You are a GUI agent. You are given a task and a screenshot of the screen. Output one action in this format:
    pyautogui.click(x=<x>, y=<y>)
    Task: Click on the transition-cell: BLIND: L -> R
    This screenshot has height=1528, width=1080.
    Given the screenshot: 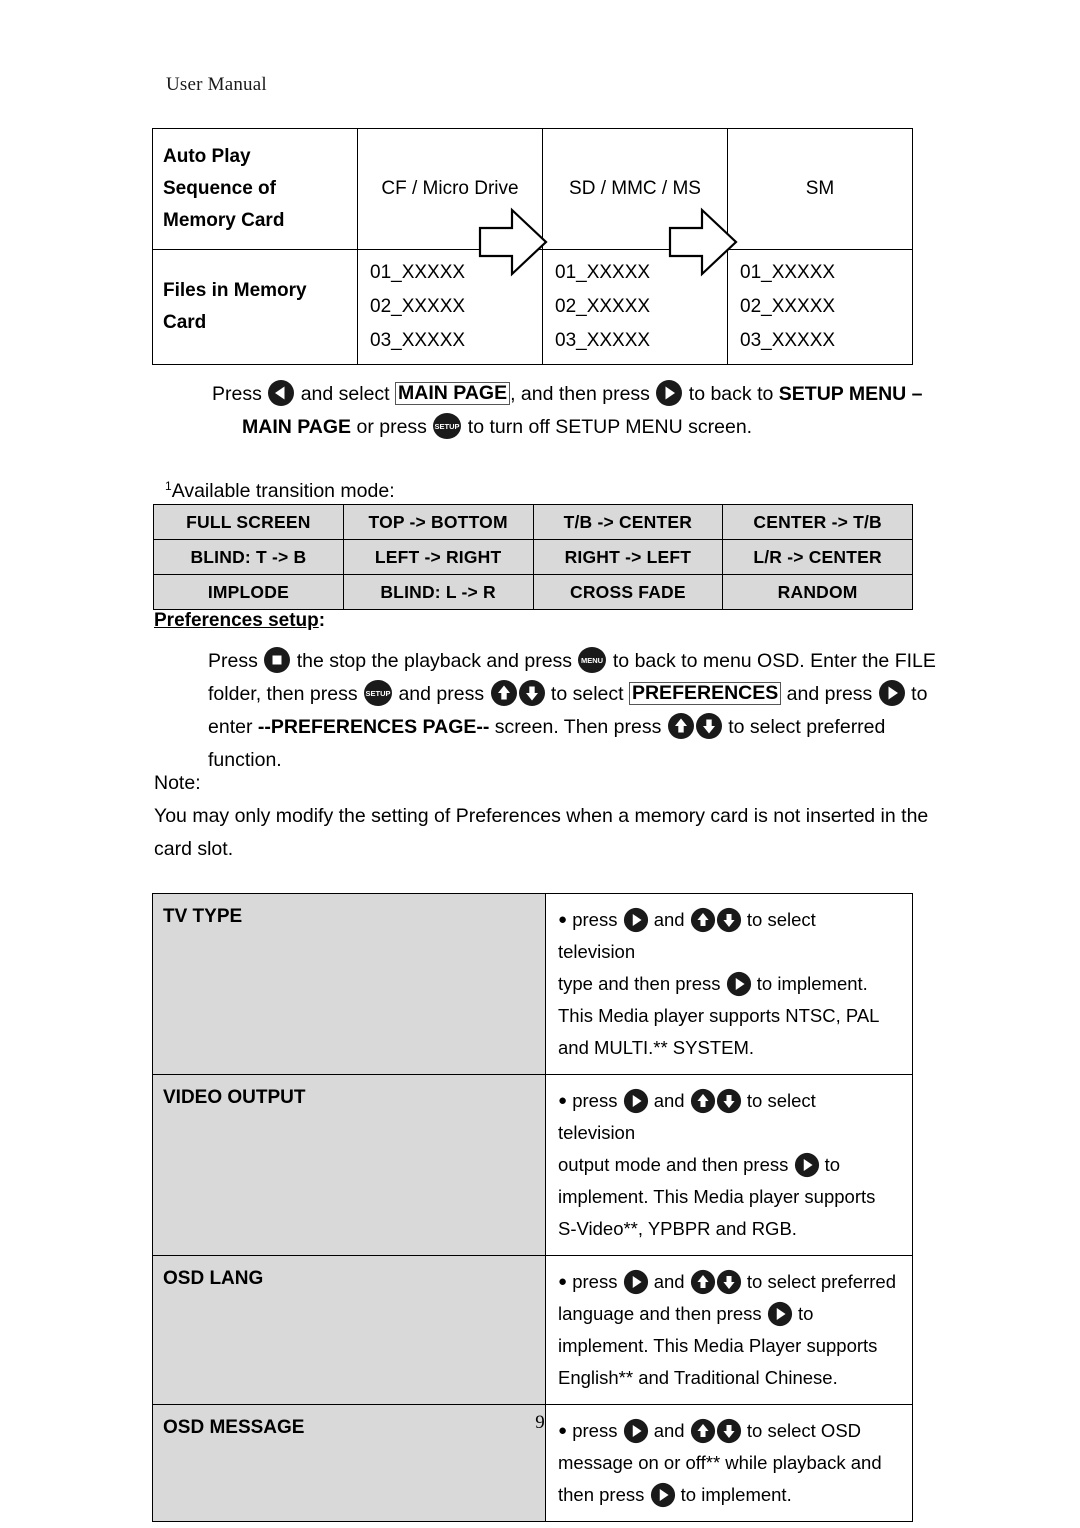 What is the action you would take?
    pyautogui.click(x=438, y=592)
    